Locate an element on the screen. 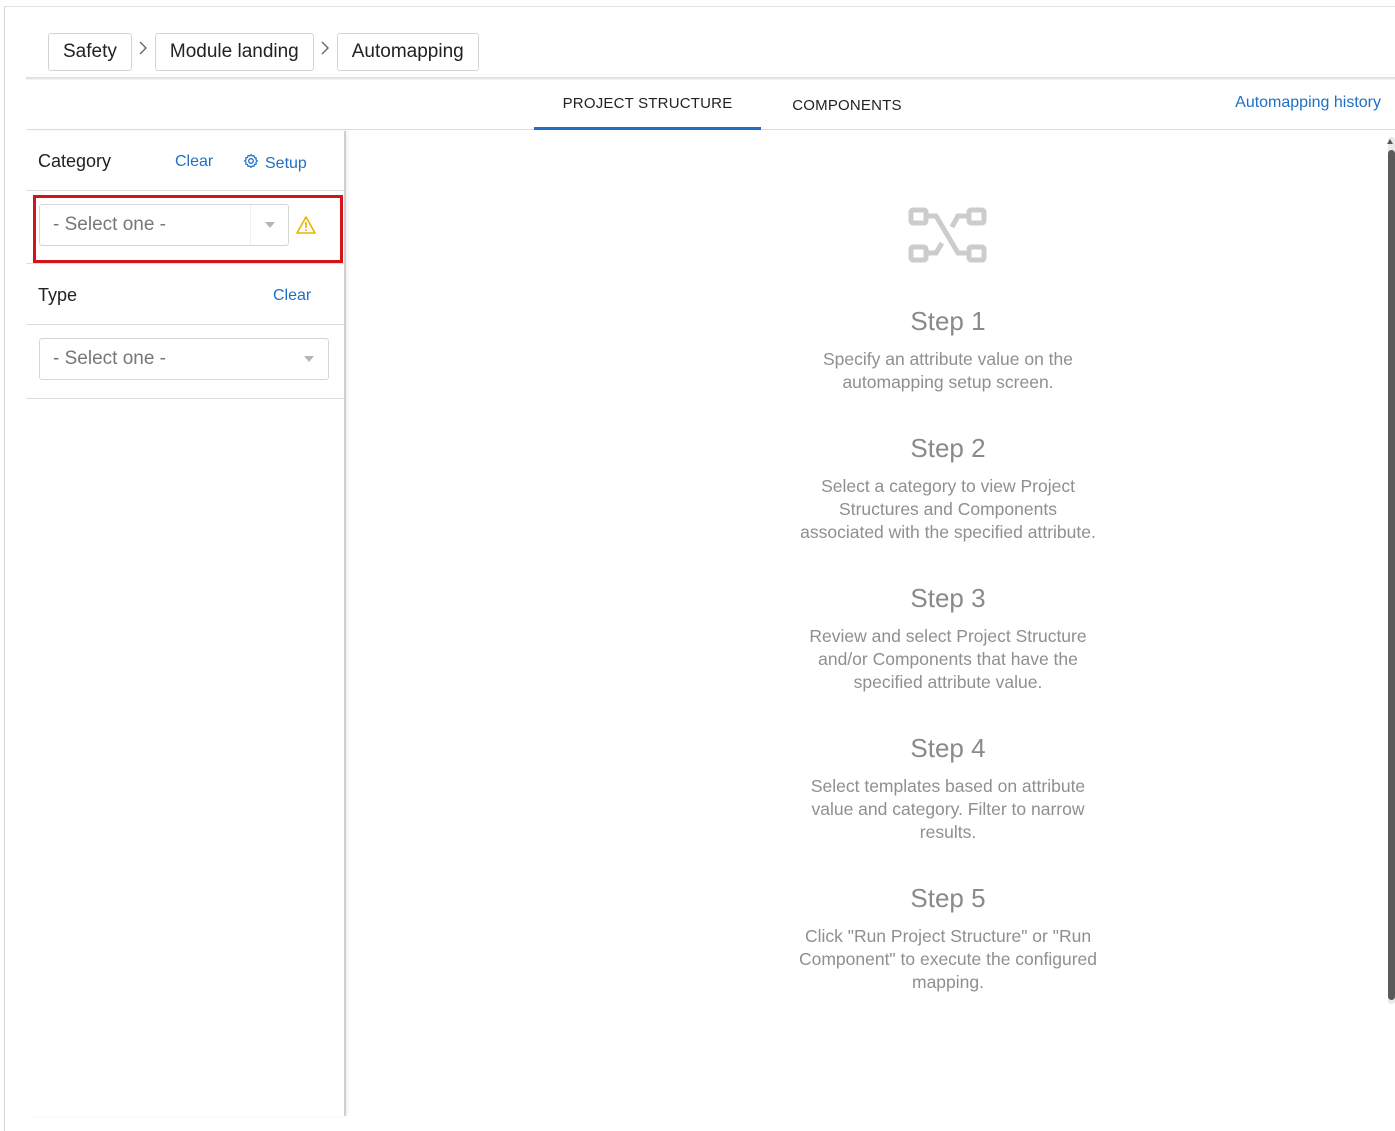 The width and height of the screenshot is (1395, 1131). tab-project-structure: PROJECT STRUCTURE is located at coordinates (647, 105).